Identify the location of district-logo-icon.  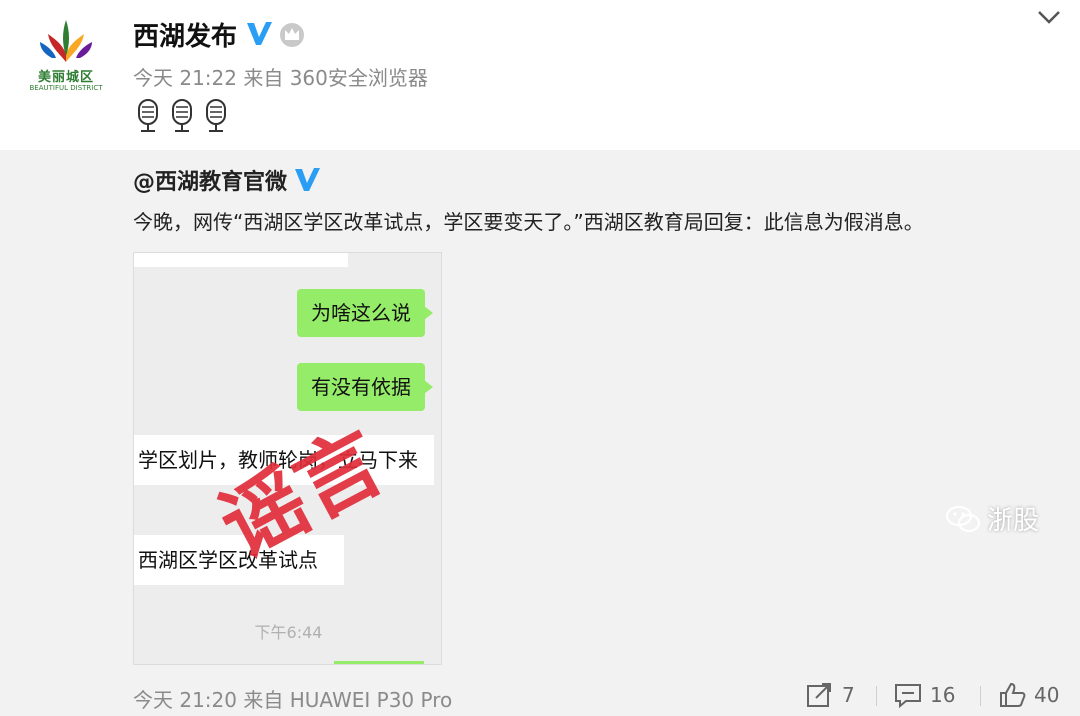
(66, 41).